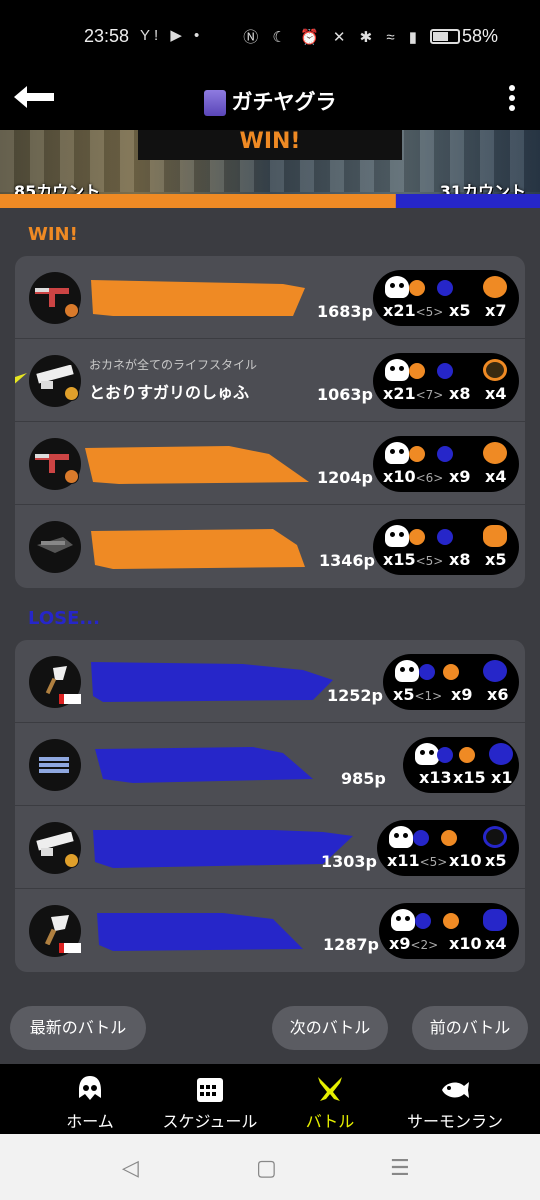 This screenshot has height=1200, width=540. I want to click on tab-label: サーモンラン, so click(454, 1121).